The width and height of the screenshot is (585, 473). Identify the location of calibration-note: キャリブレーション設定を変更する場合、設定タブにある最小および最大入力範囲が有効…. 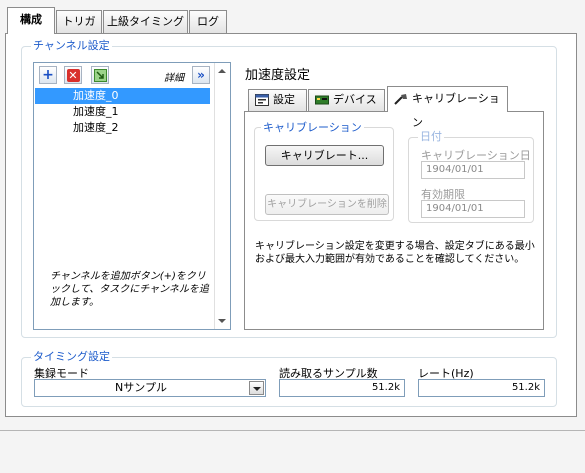
(395, 253).